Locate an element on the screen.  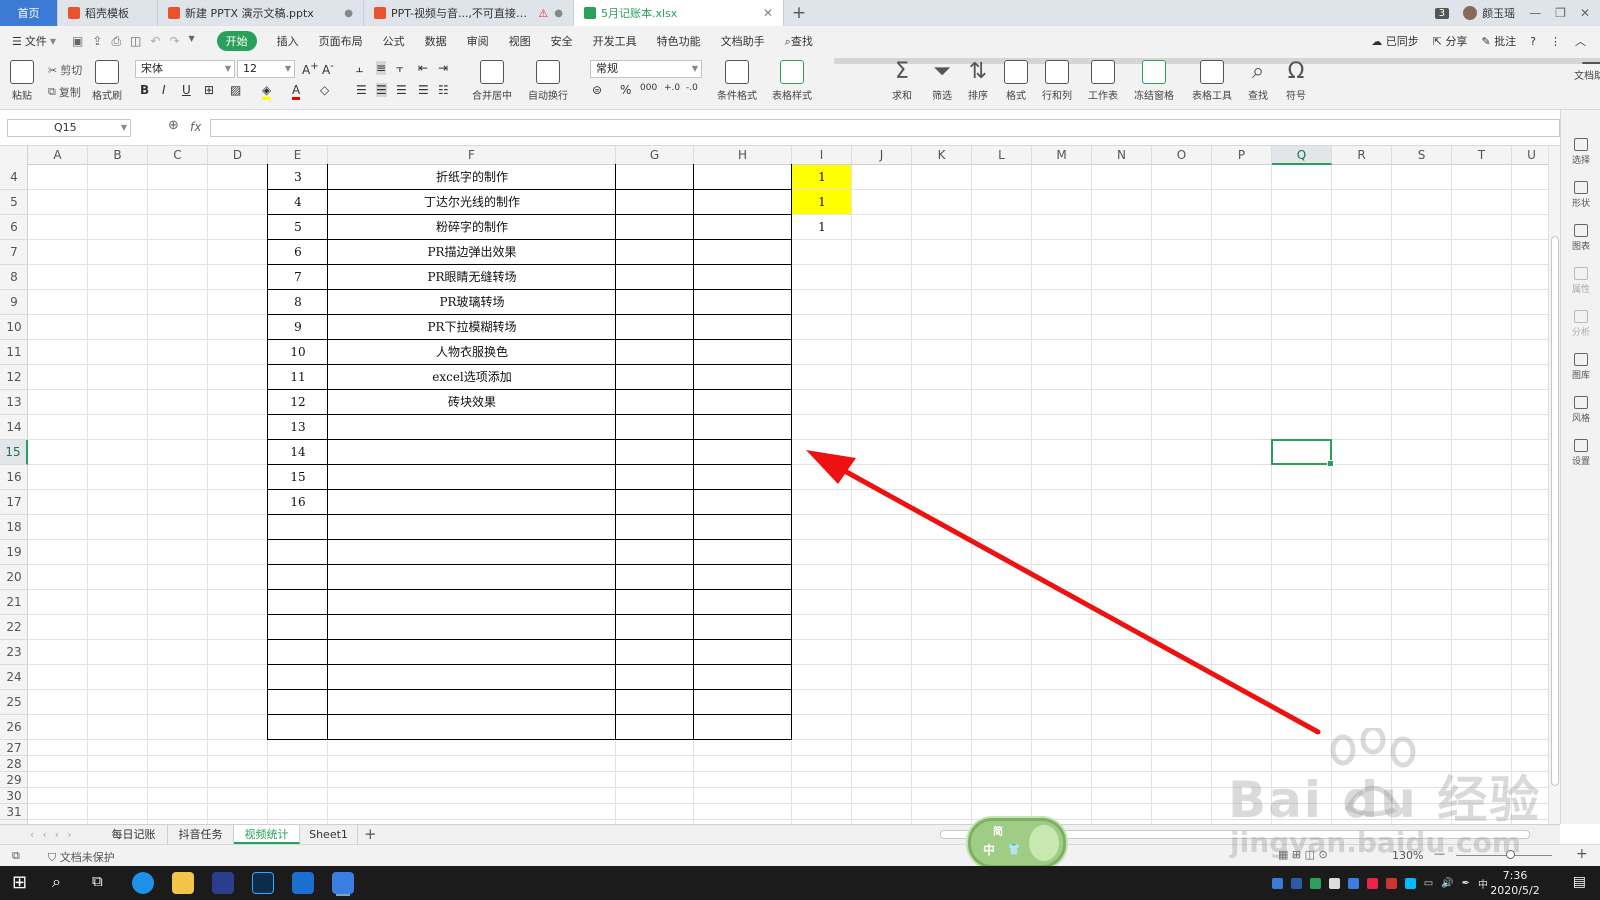
cell-video-title: PR下拉模糊转场 is located at coordinates (472, 327).